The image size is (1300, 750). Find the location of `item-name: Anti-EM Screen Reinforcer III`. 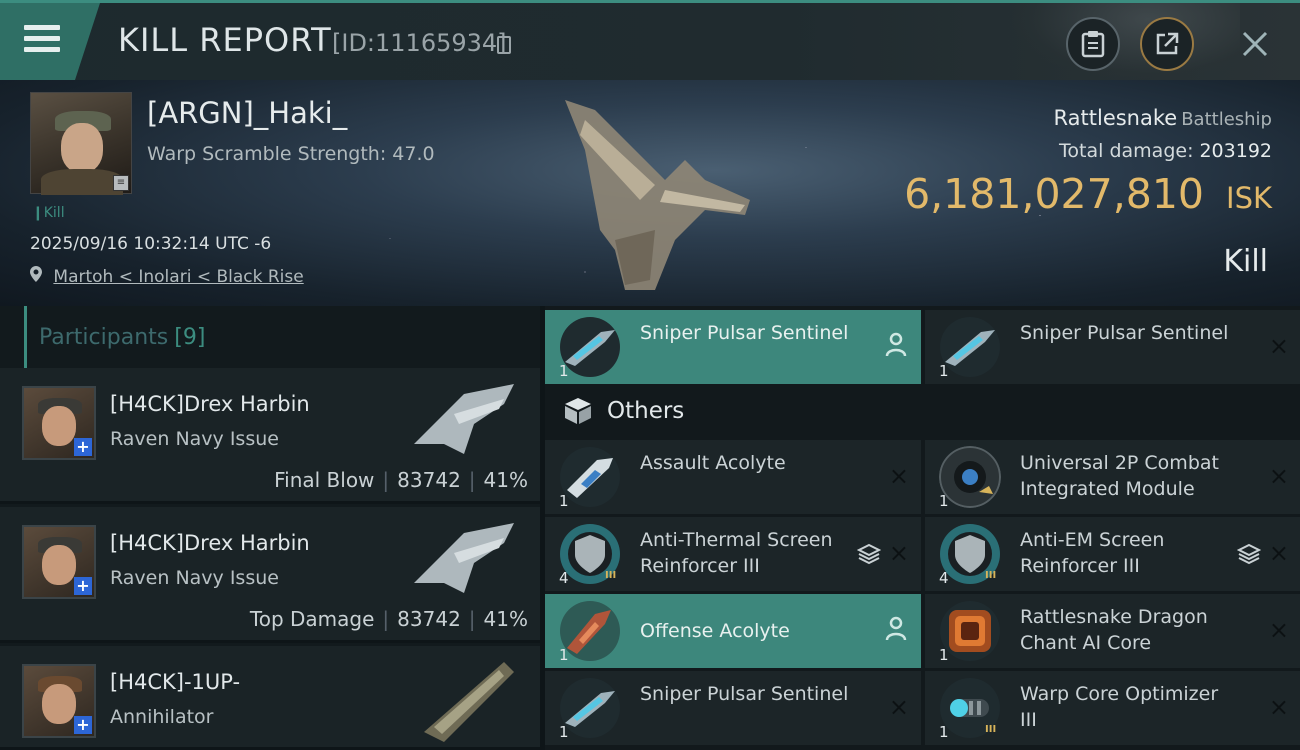

item-name: Anti-EM Screen Reinforcer III is located at coordinates (1092, 553).